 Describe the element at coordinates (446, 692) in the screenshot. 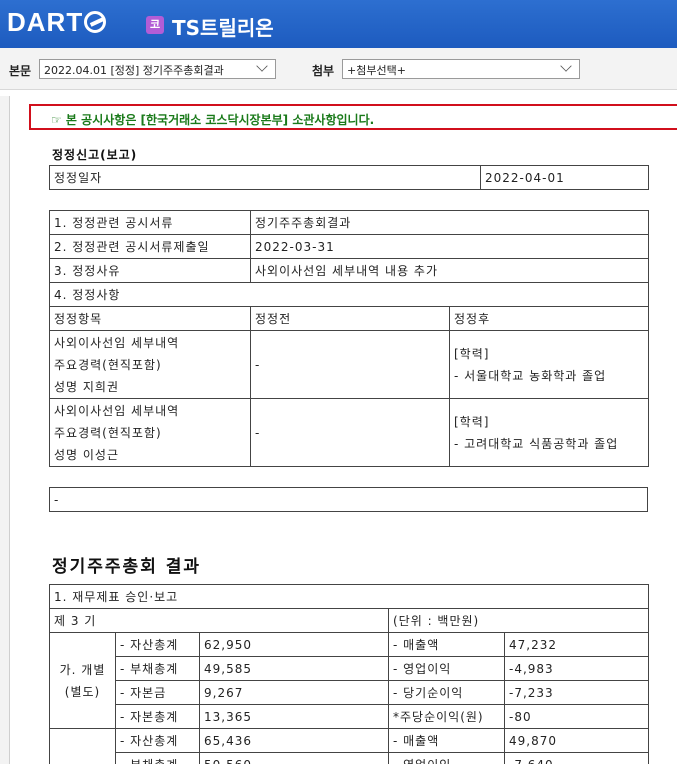

I see `metric-name: - 당기순이익` at that location.